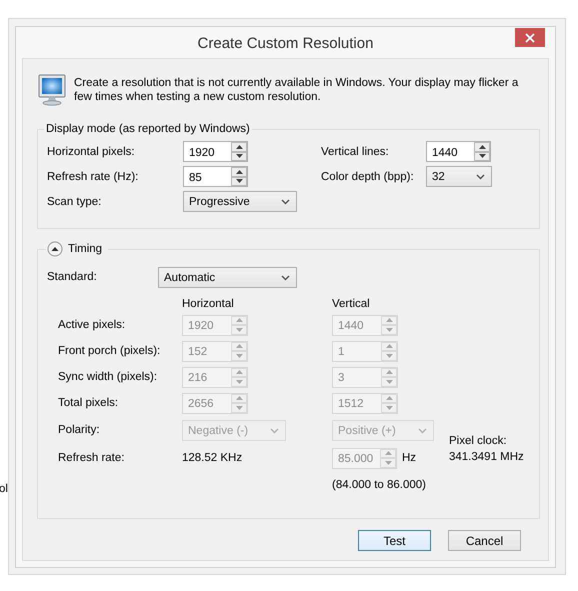 This screenshot has width=578, height=591. Describe the element at coordinates (355, 152) in the screenshot. I see `field-label: Vertical lines:` at that location.